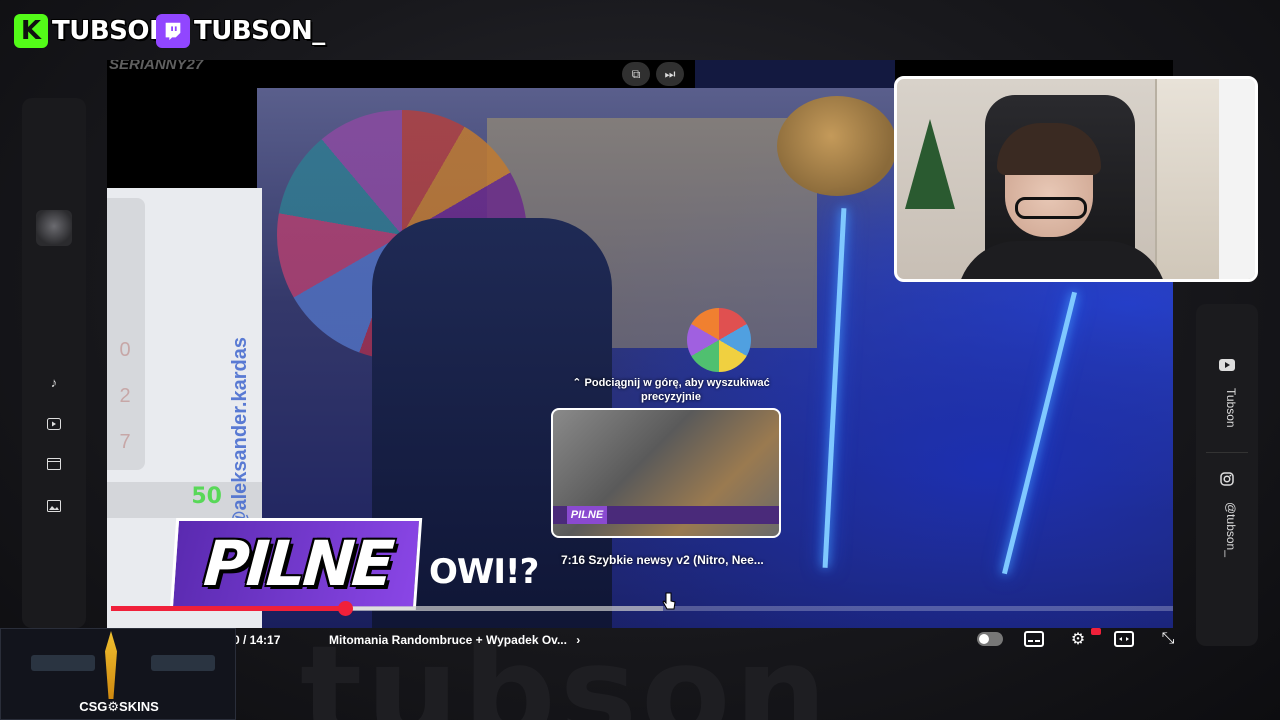 Image resolution: width=1280 pixels, height=720 pixels. I want to click on chevron-right-icon: ›, so click(578, 640).